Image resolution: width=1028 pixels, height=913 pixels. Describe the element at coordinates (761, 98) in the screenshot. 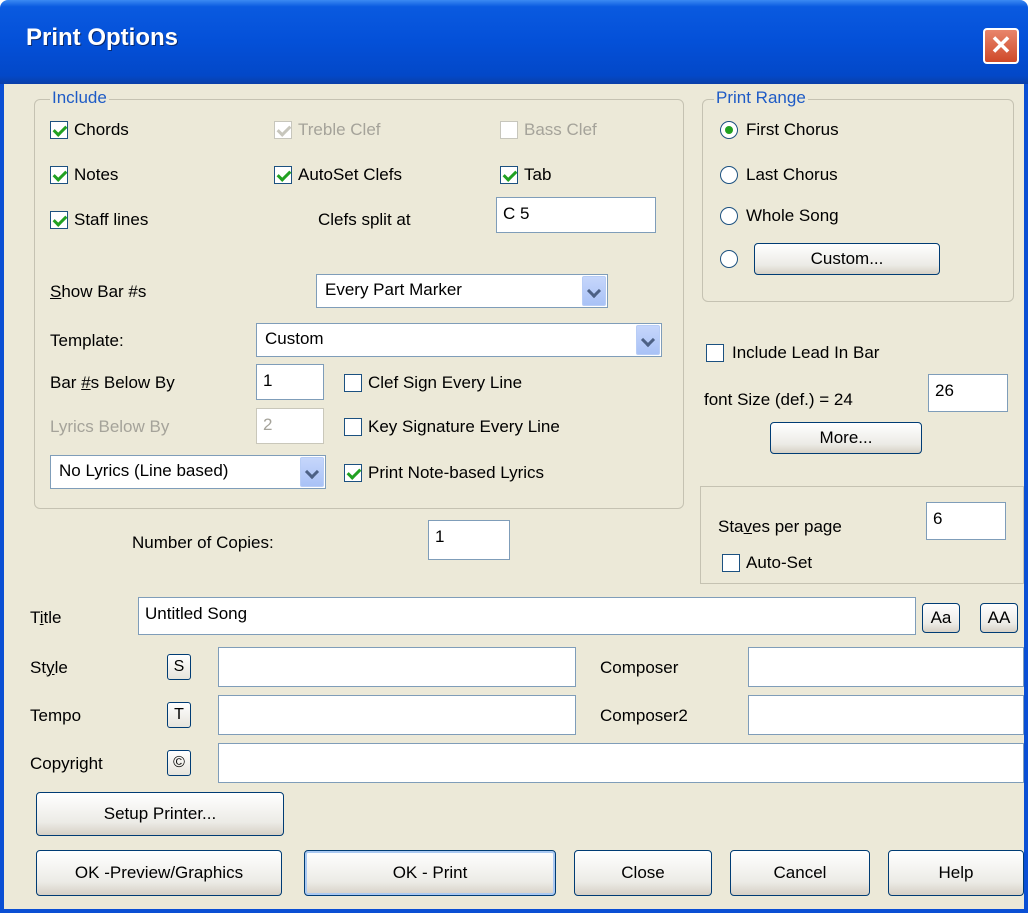

I see `print-range-legend: Print Range` at that location.